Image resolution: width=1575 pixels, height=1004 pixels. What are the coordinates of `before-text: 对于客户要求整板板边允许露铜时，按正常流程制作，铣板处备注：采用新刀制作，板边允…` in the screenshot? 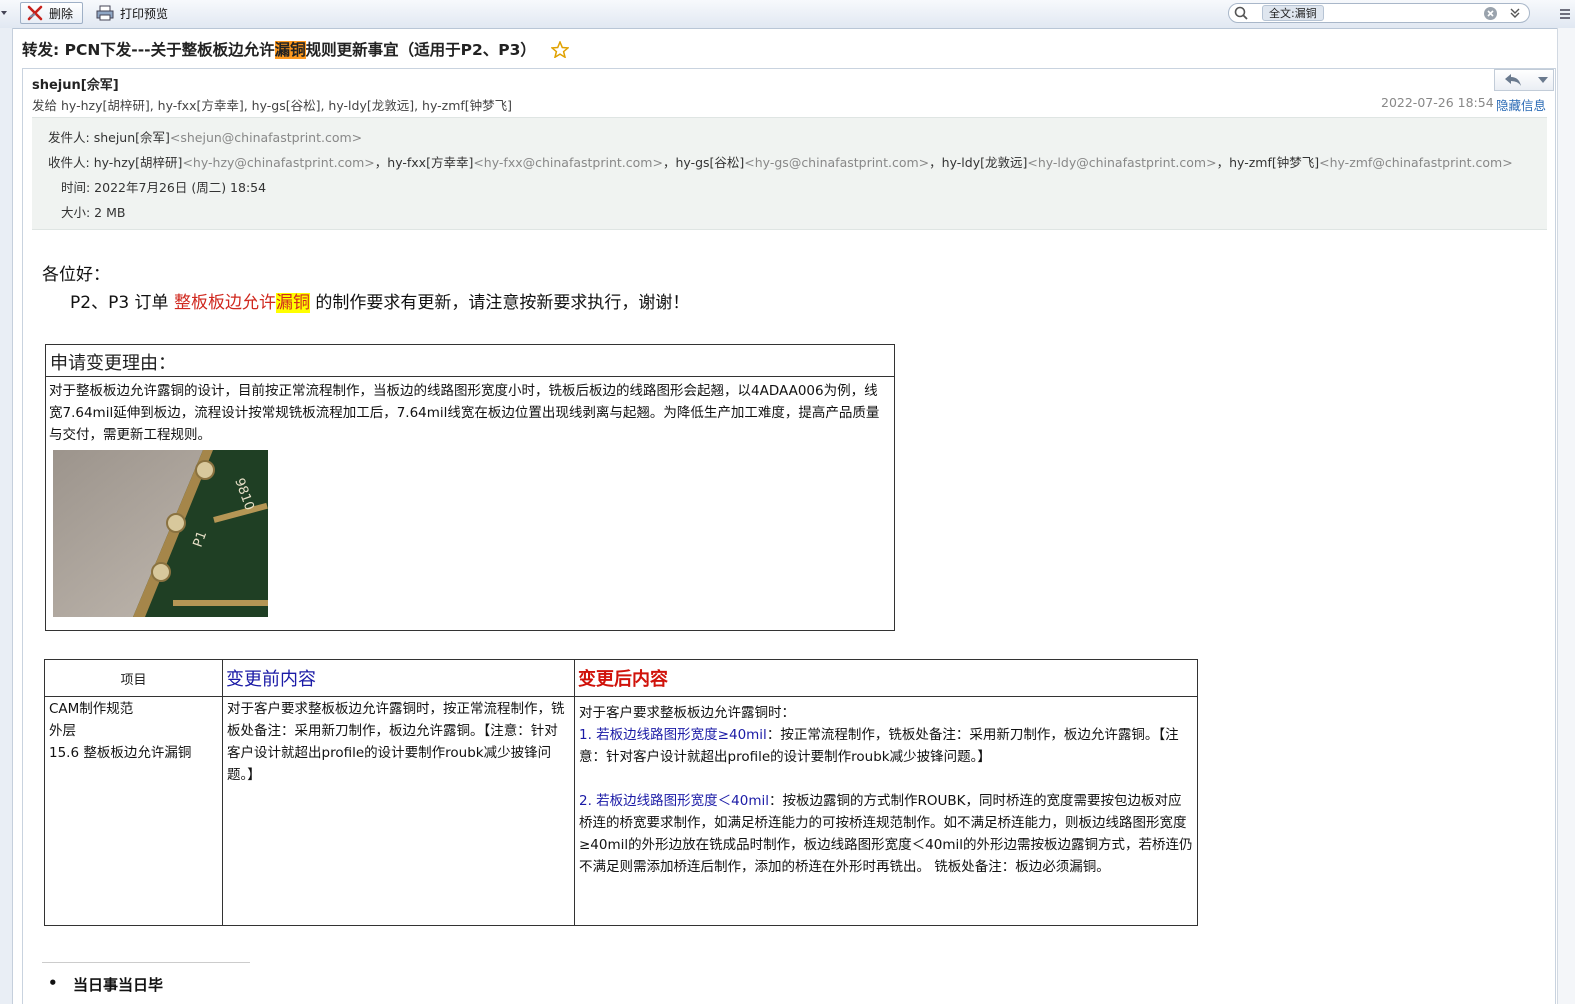 It's located at (396, 742).